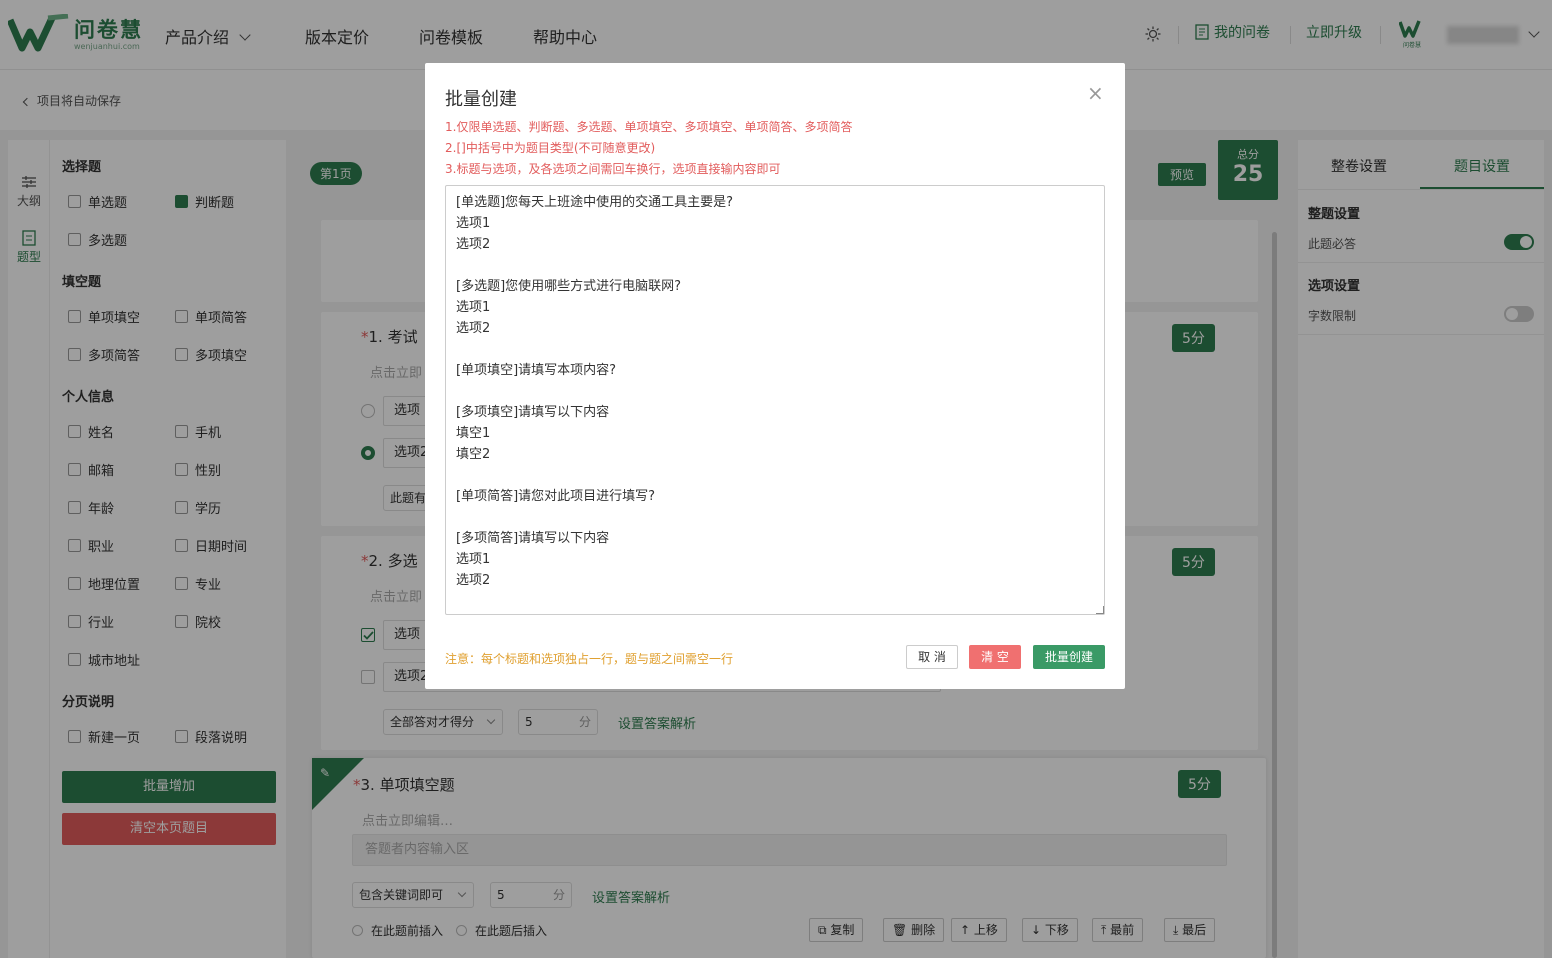 The height and width of the screenshot is (958, 1552). What do you see at coordinates (589, 659) in the screenshot?
I see `format-note: 注意：每个标题和选项独占一行，题与题之间需空一行` at bounding box center [589, 659].